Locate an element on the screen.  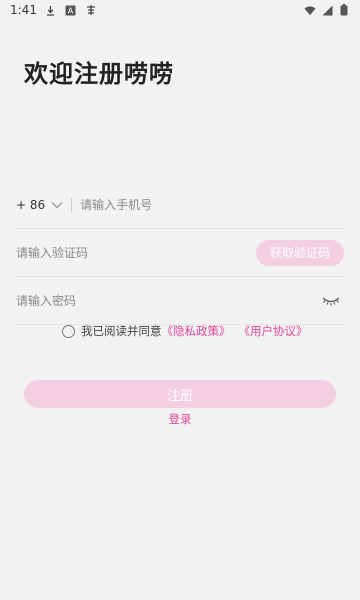
privacy-policy-link: 《隐私政策》 is located at coordinates (196, 331).